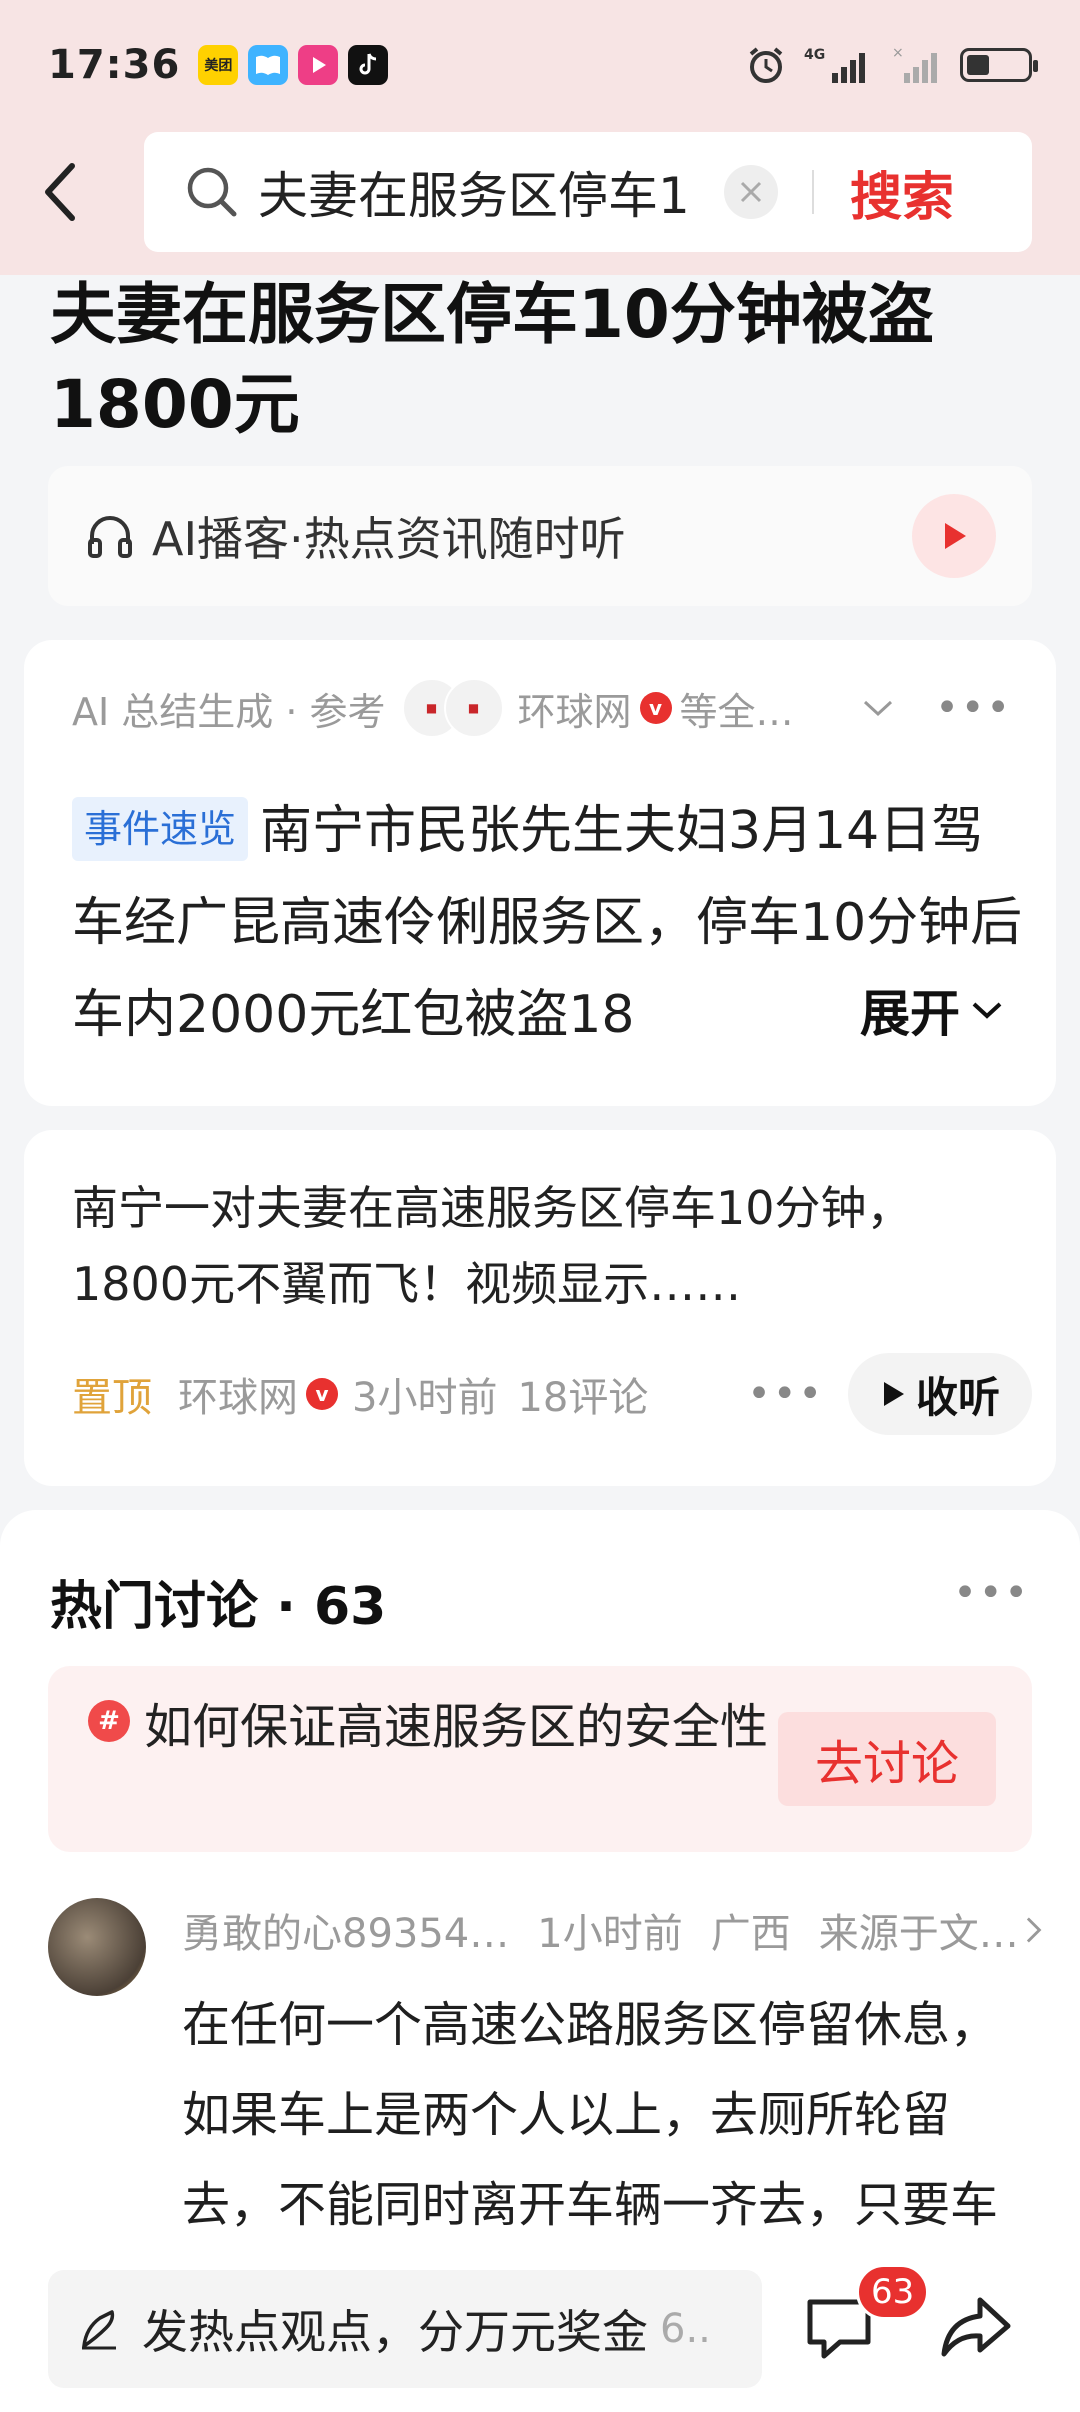 The height and width of the screenshot is (2412, 1080). I want to click on avatar, so click(97, 1947).